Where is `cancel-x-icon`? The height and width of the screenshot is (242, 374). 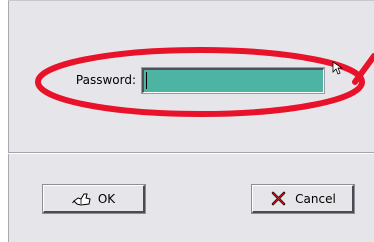 cancel-x-icon is located at coordinates (279, 199).